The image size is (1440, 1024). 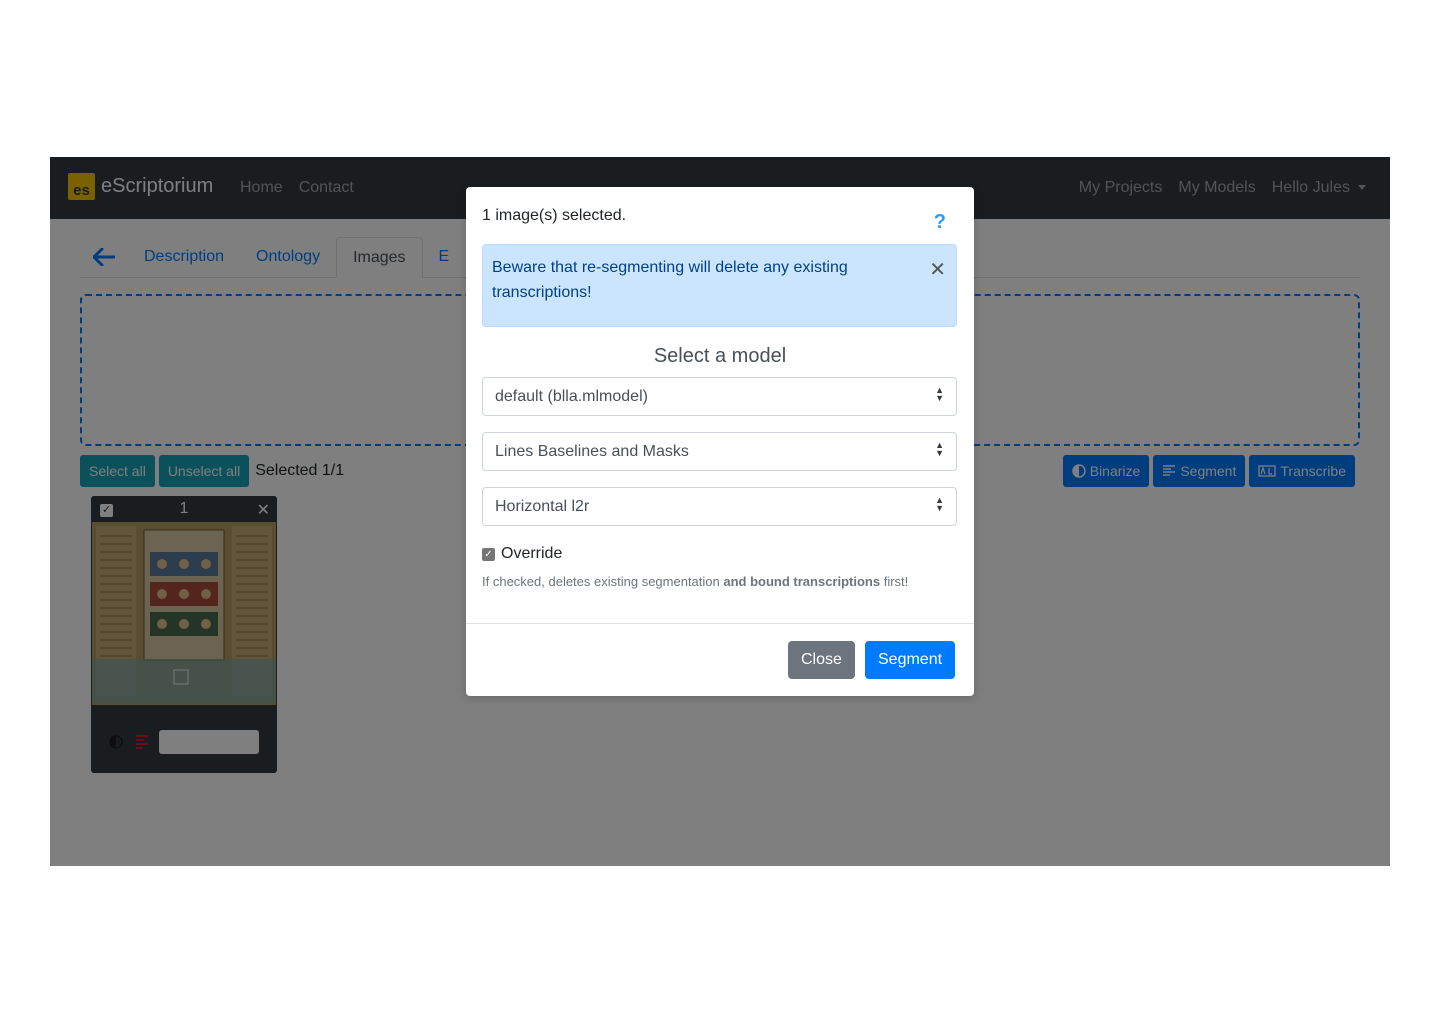 I want to click on override-label: Override, so click(x=531, y=554).